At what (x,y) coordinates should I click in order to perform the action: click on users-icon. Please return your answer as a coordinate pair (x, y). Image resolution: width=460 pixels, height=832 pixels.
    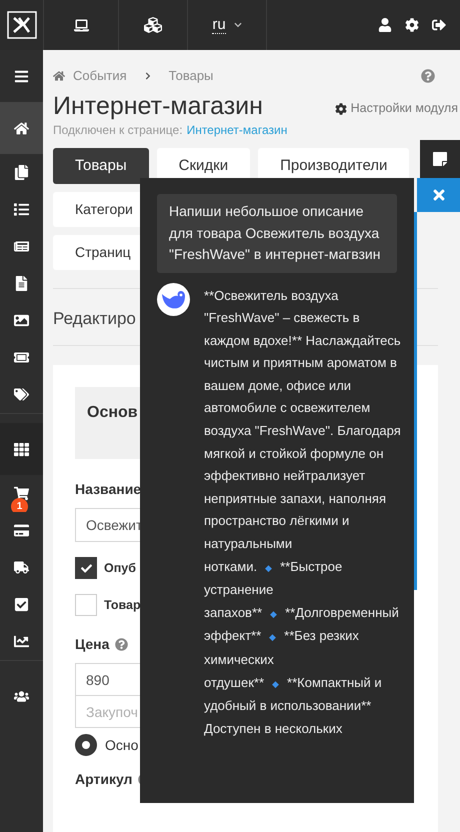
    Looking at the image, I should click on (21, 696).